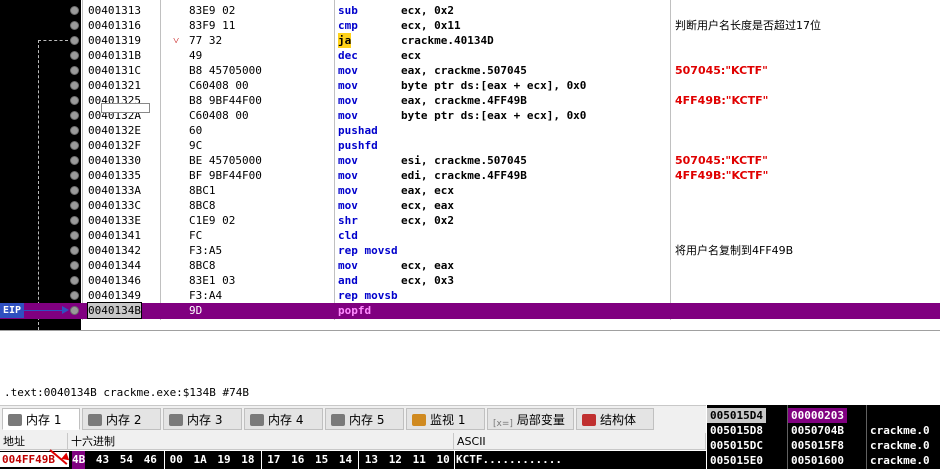  I want to click on dump-byte: 14, so click(345, 460).